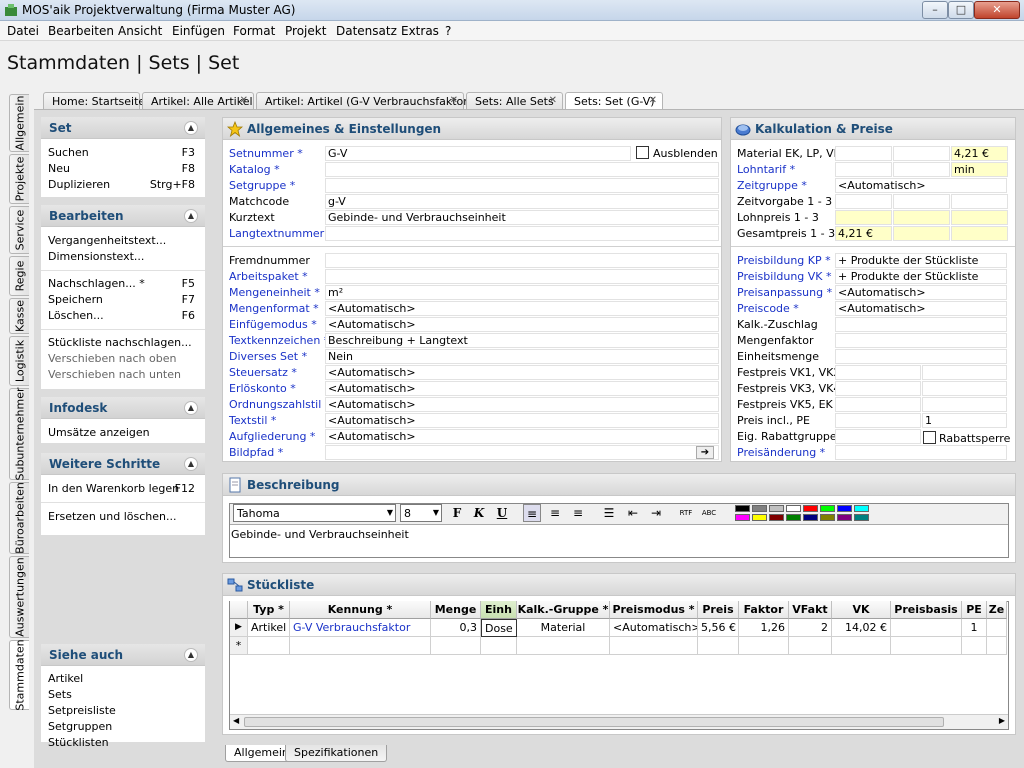 Image resolution: width=1024 pixels, height=768 pixels. Describe the element at coordinates (60, 694) in the screenshot. I see `link-sets: Sets` at that location.